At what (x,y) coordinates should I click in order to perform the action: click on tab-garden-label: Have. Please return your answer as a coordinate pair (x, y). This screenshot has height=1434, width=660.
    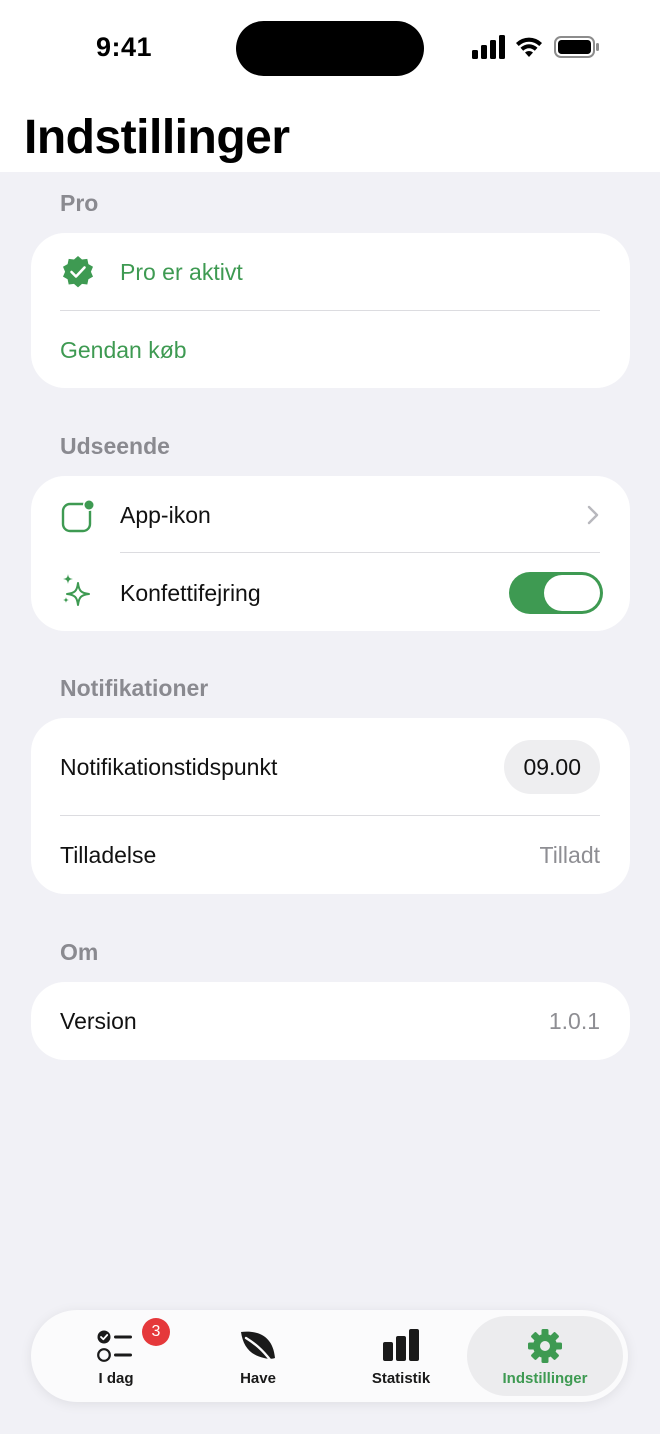
    Looking at the image, I should click on (258, 1378).